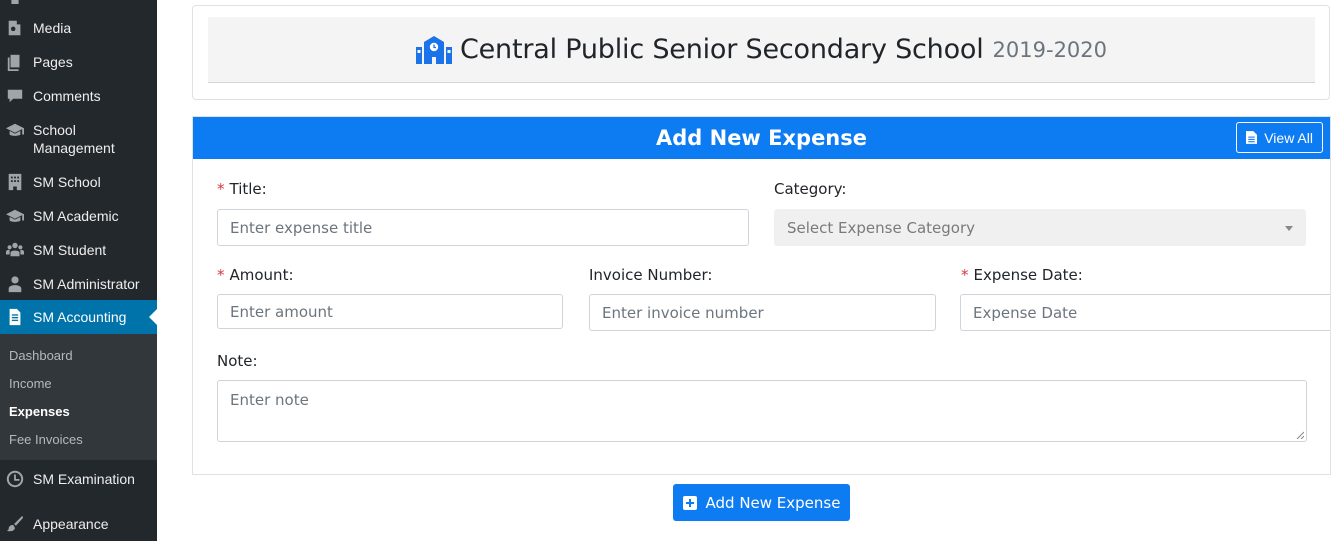 The image size is (1341, 541). I want to click on submenu-item-income: Income, so click(30, 383).